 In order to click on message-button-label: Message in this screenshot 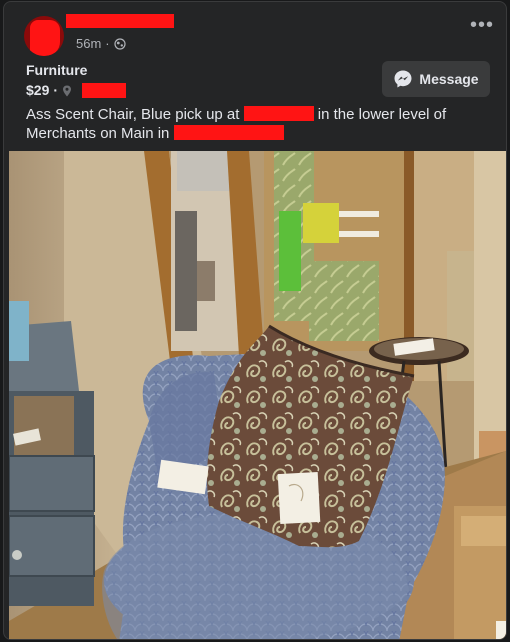, I will do `click(449, 79)`.